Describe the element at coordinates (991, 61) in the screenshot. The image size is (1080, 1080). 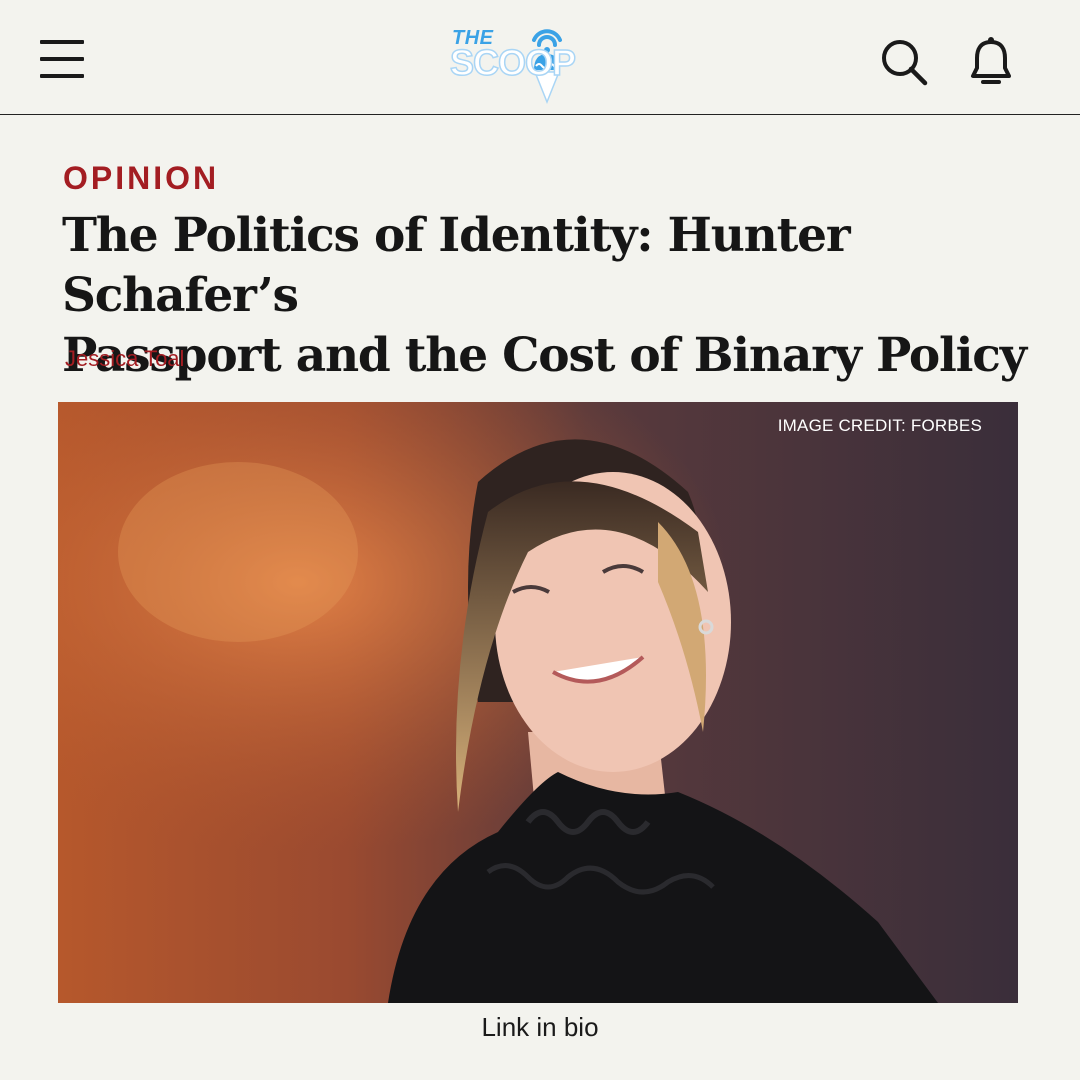
I see `bell-icon` at that location.